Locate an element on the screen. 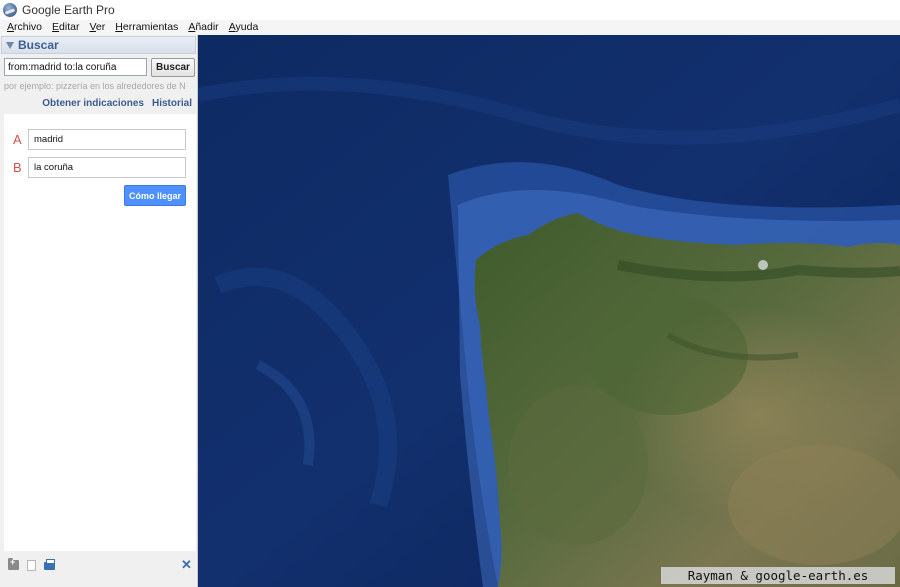 Image resolution: width=900 pixels, height=587 pixels. close-icon: ✕ is located at coordinates (186, 565).